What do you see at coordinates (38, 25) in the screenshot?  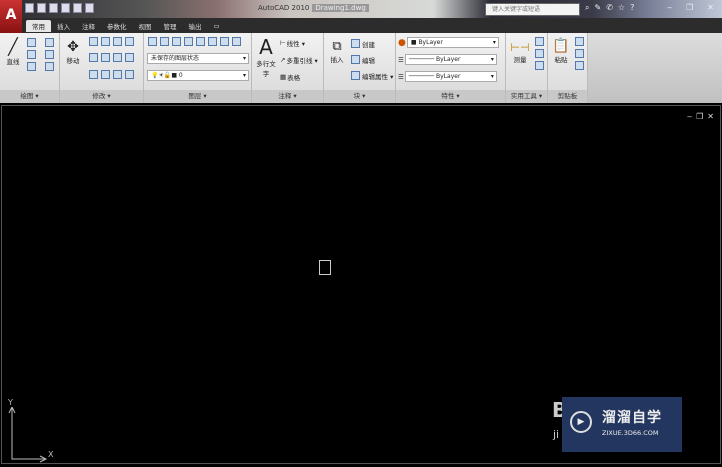 I see `tab-home: 常用` at bounding box center [38, 25].